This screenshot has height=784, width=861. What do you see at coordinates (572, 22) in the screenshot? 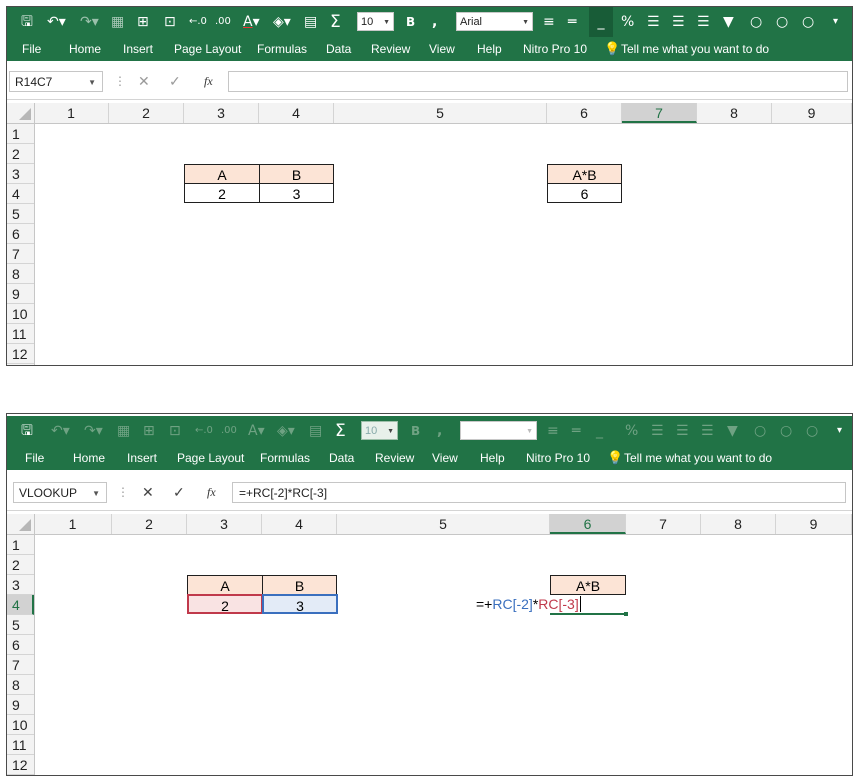
I see `align-middle-icon: ═` at bounding box center [572, 22].